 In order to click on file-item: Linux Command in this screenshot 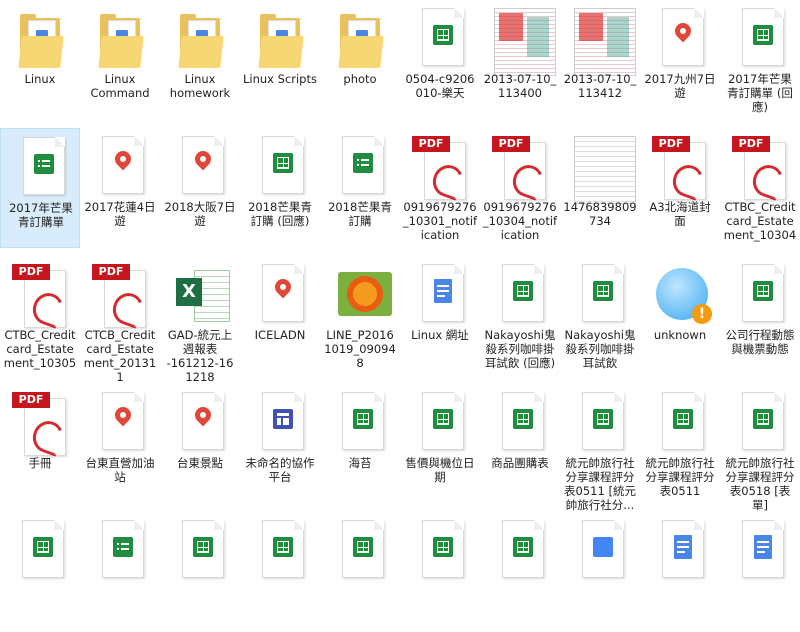, I will do `click(120, 60)`.